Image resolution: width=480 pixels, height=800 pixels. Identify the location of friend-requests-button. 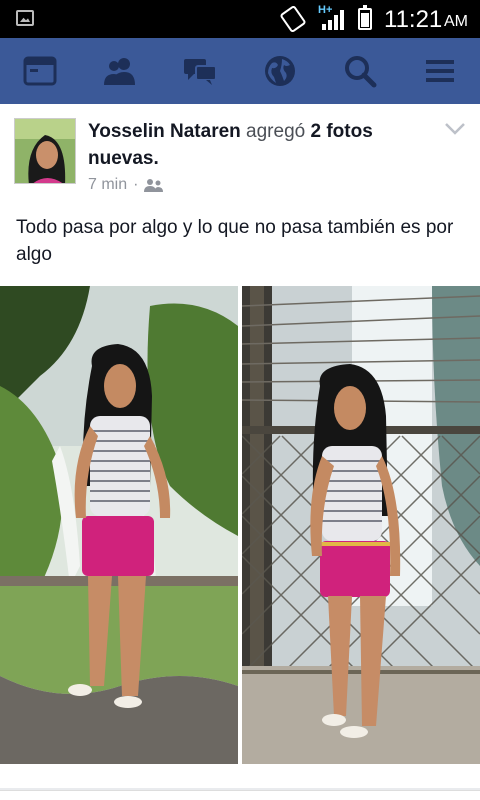
(120, 71).